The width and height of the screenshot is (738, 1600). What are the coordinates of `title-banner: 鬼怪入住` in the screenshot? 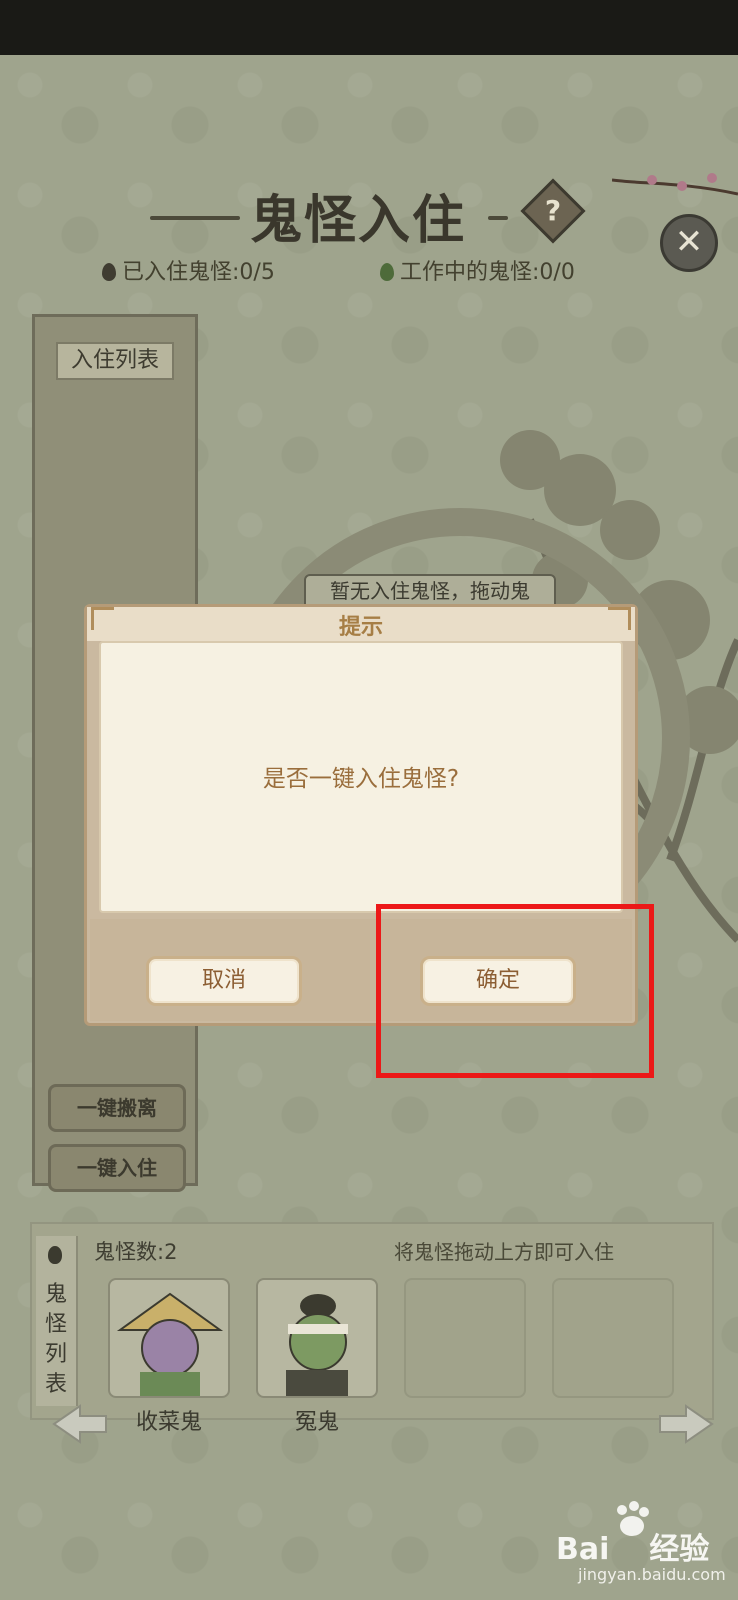 It's located at (360, 214).